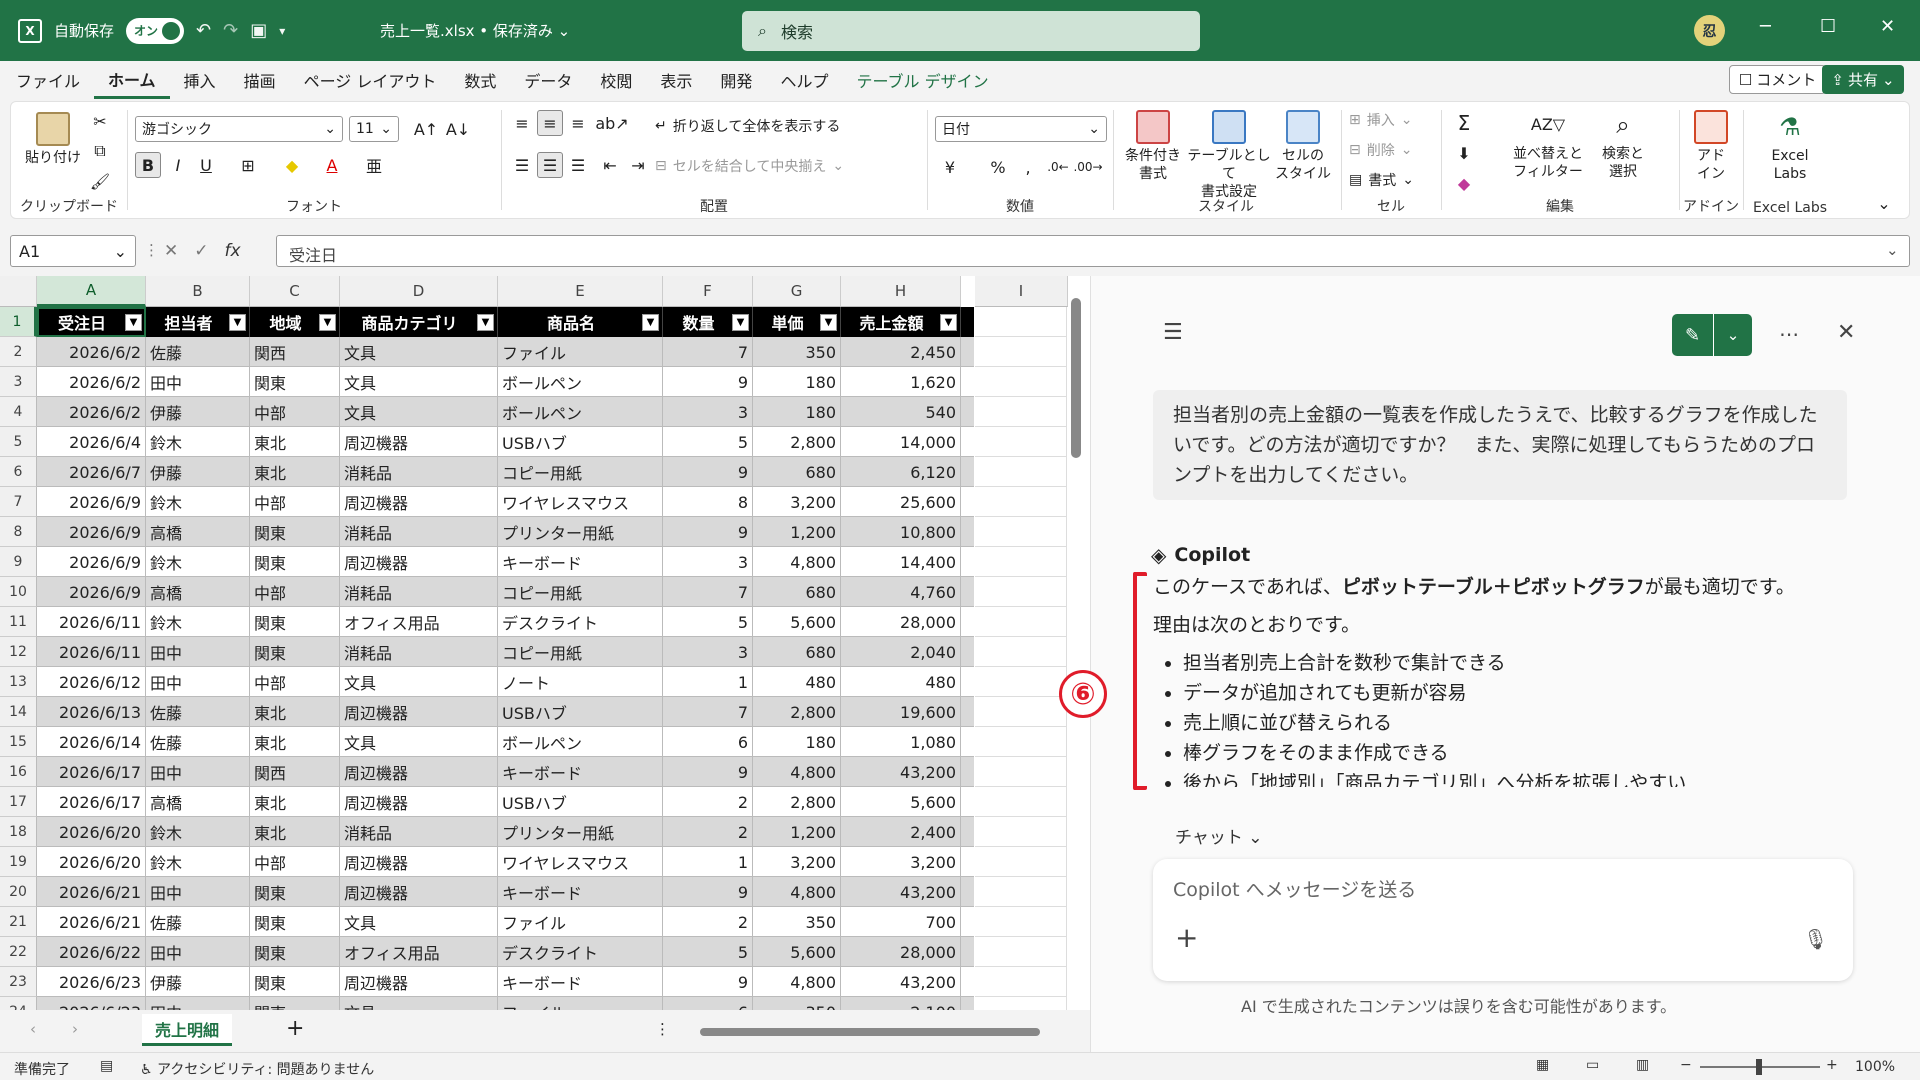  I want to click on row-header: 18, so click(18, 832).